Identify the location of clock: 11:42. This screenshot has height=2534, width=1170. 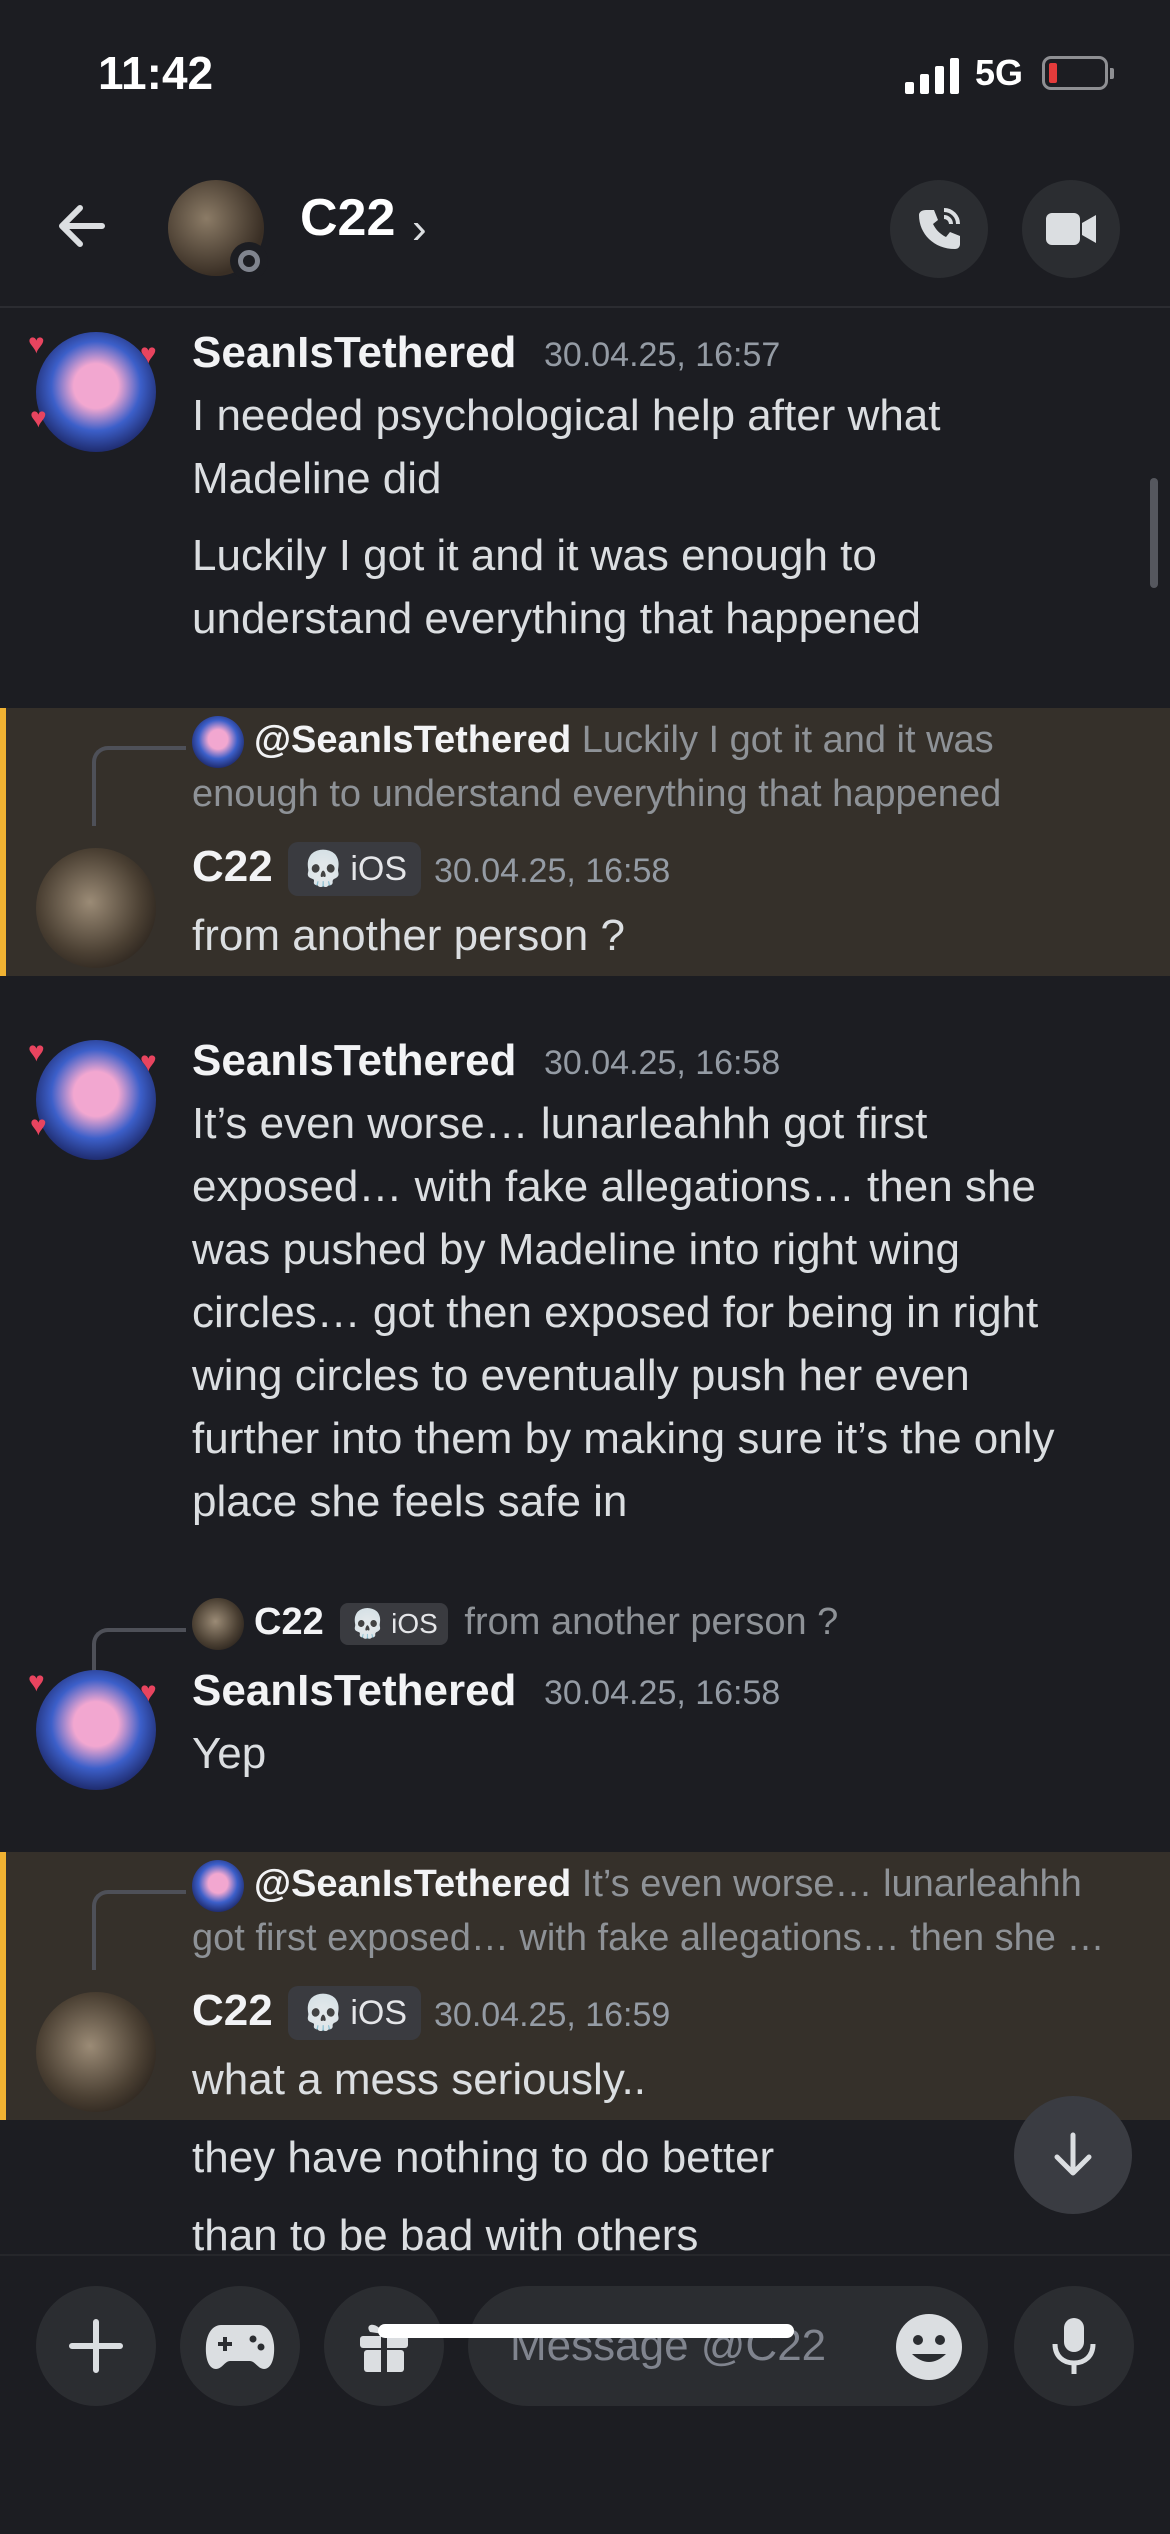
(156, 73).